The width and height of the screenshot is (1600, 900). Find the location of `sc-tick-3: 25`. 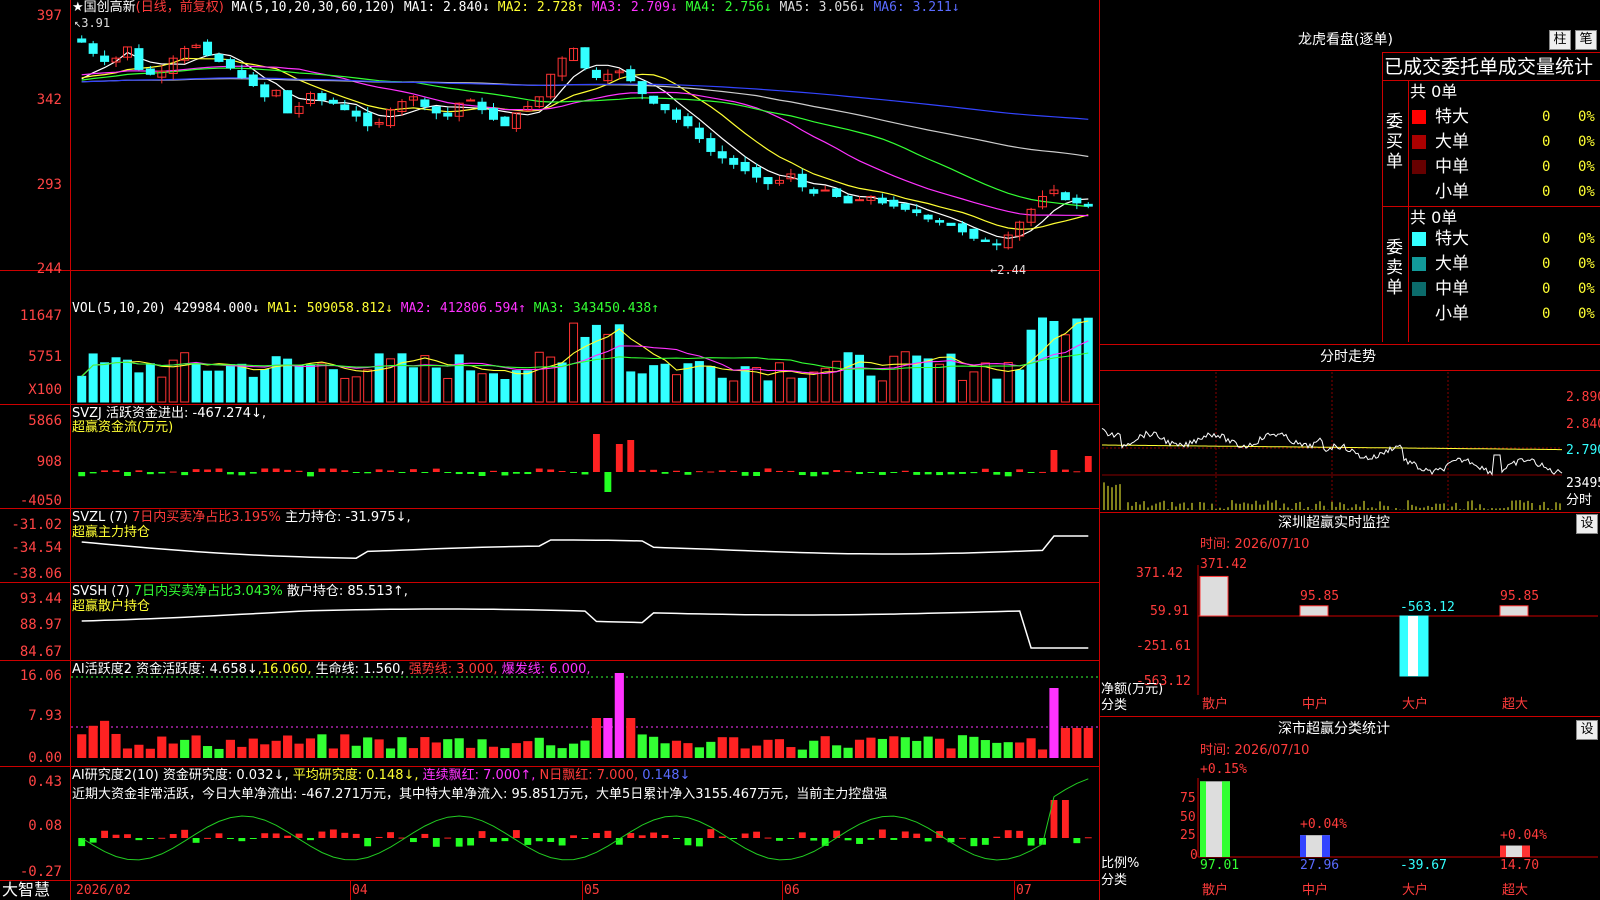

sc-tick-3: 25 is located at coordinates (1188, 835).